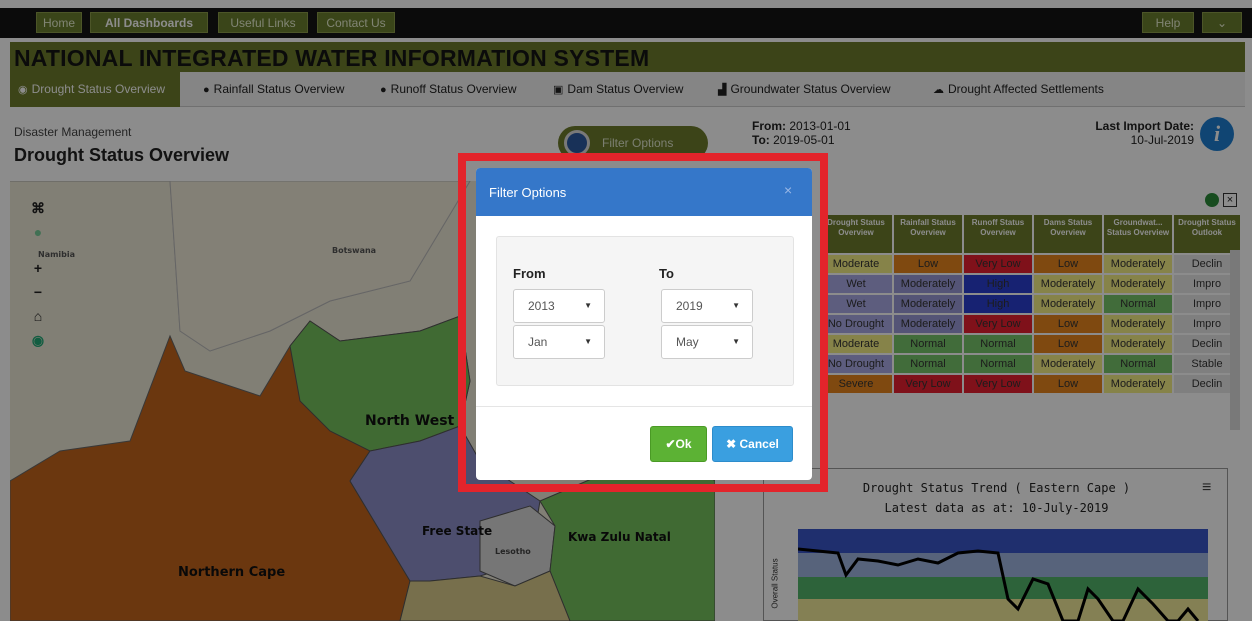 This screenshot has height=621, width=1252. Describe the element at coordinates (354, 250) in the screenshot. I see `botswana-label: Botswana` at that location.